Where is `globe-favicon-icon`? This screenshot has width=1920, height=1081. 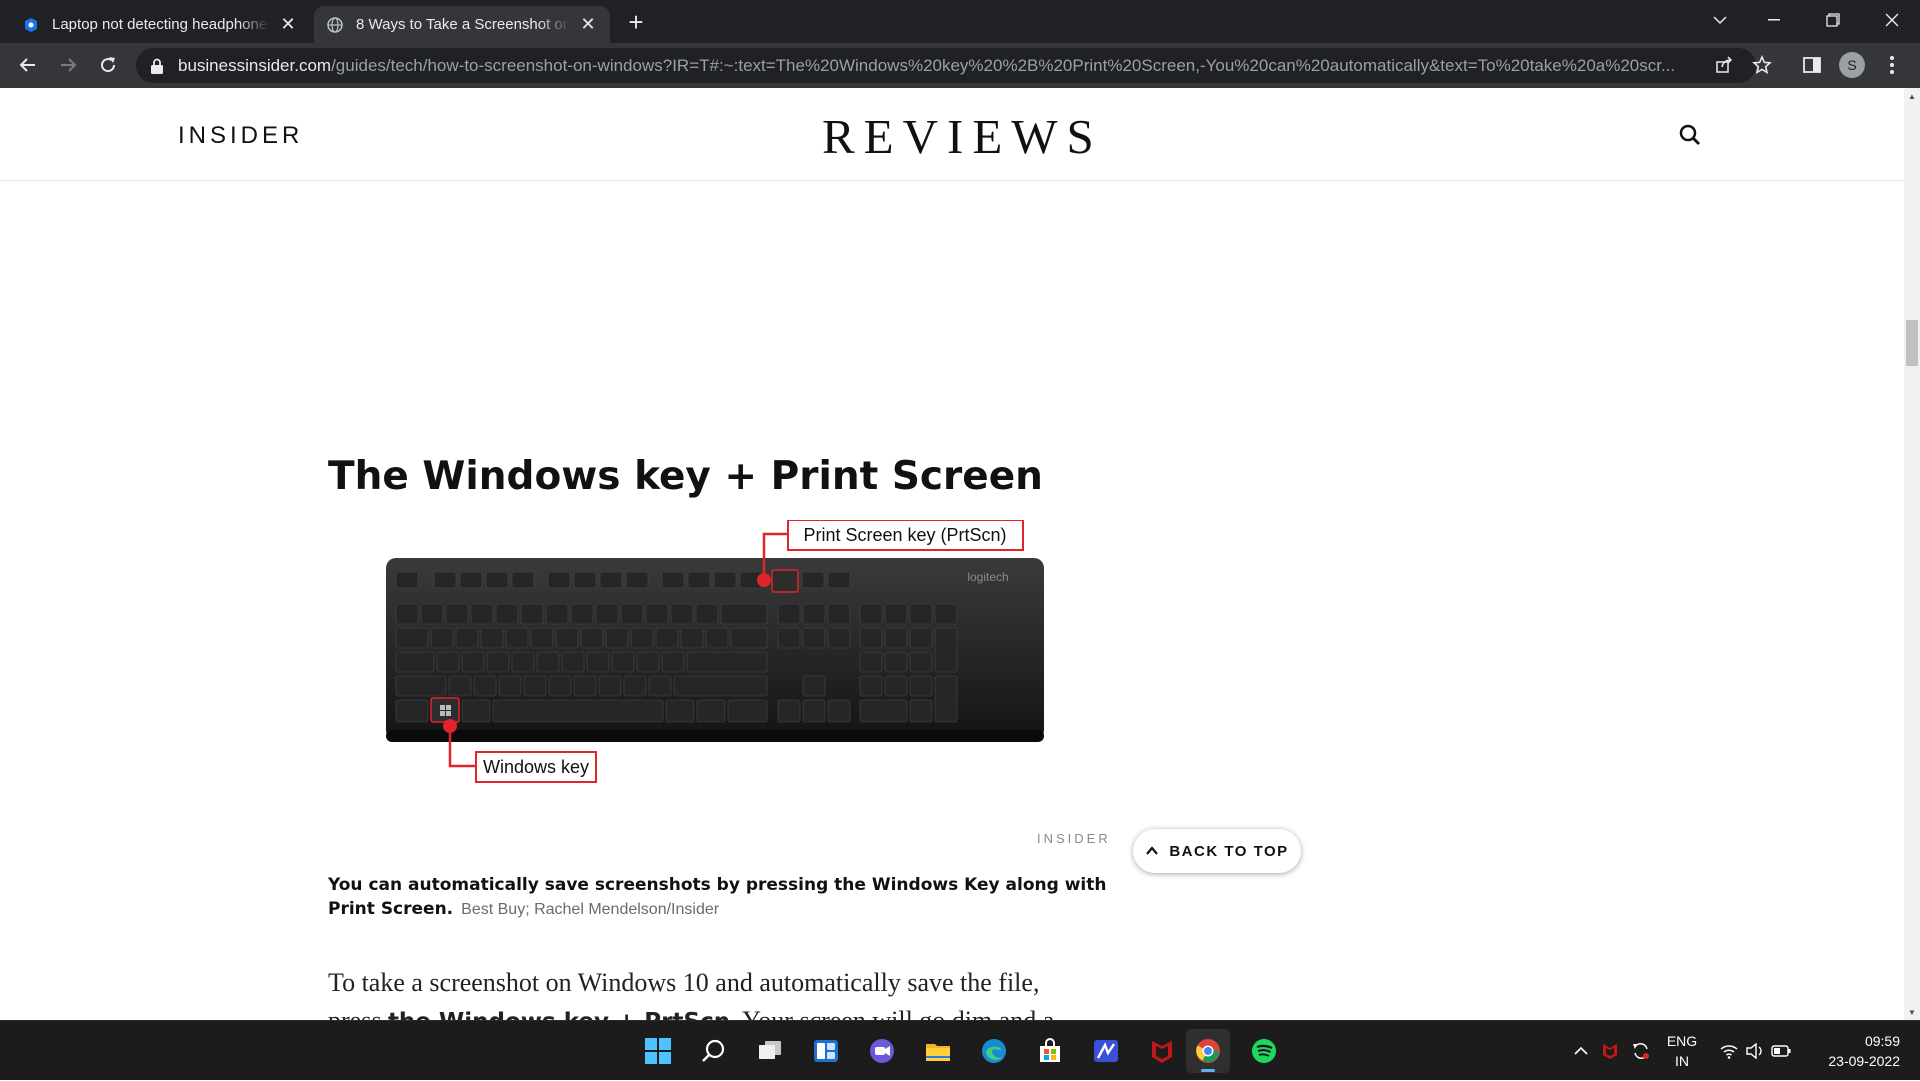
globe-favicon-icon is located at coordinates (335, 25).